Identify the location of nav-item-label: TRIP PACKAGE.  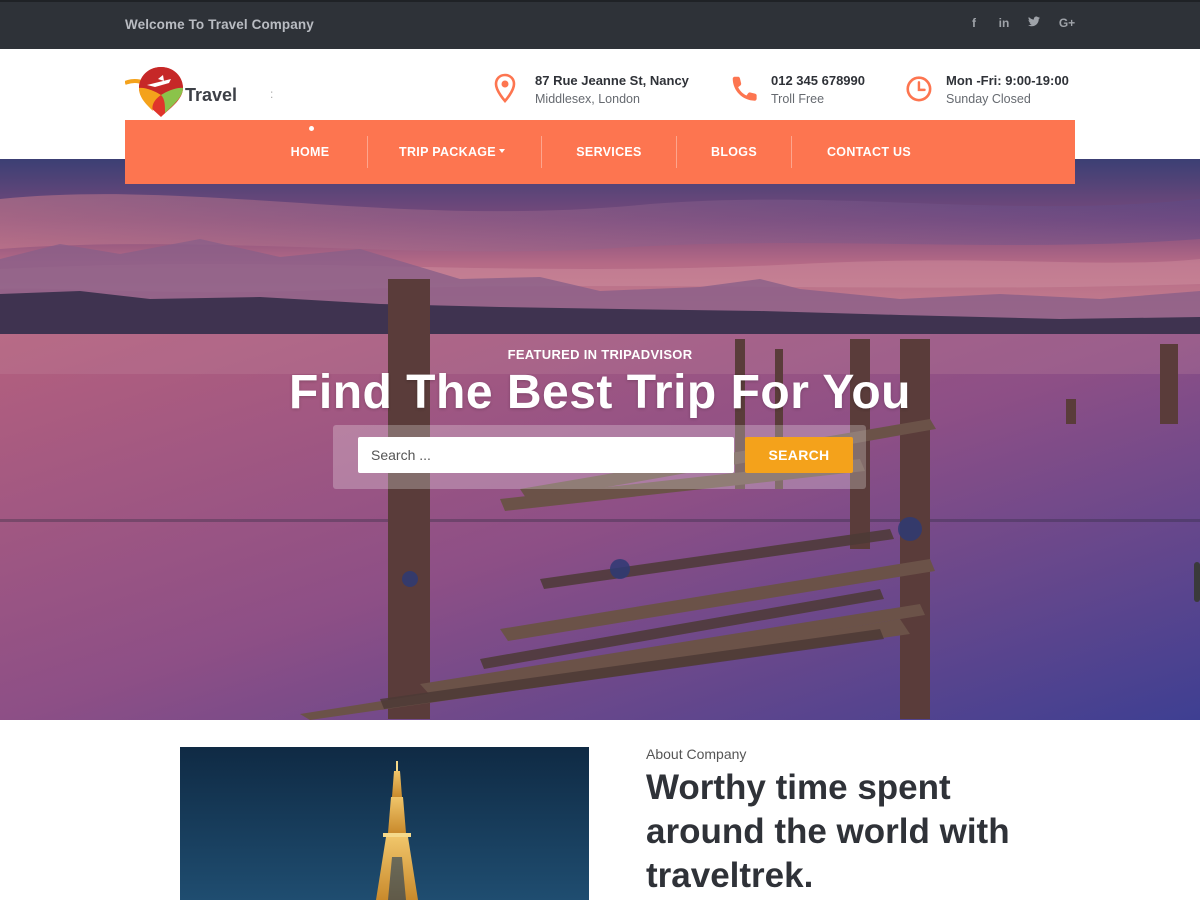
(447, 152).